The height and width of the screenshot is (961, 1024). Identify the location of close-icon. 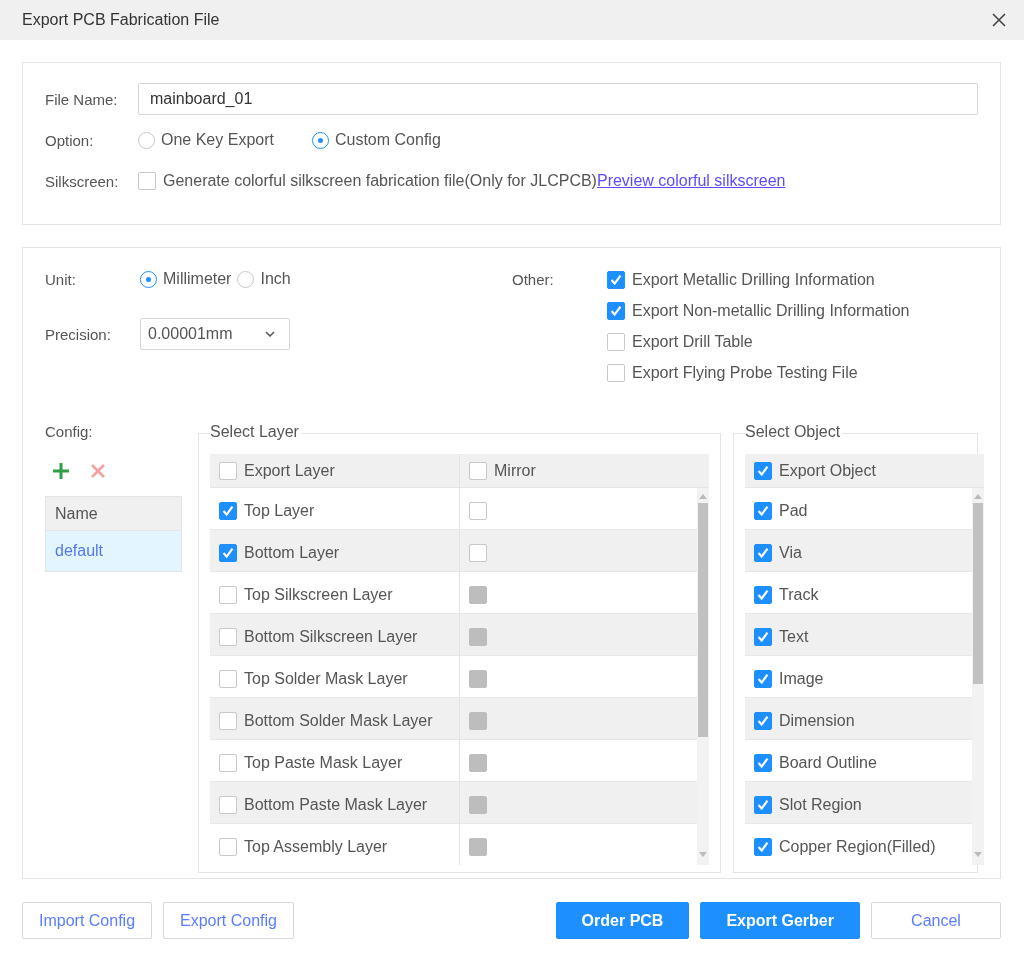
(999, 20).